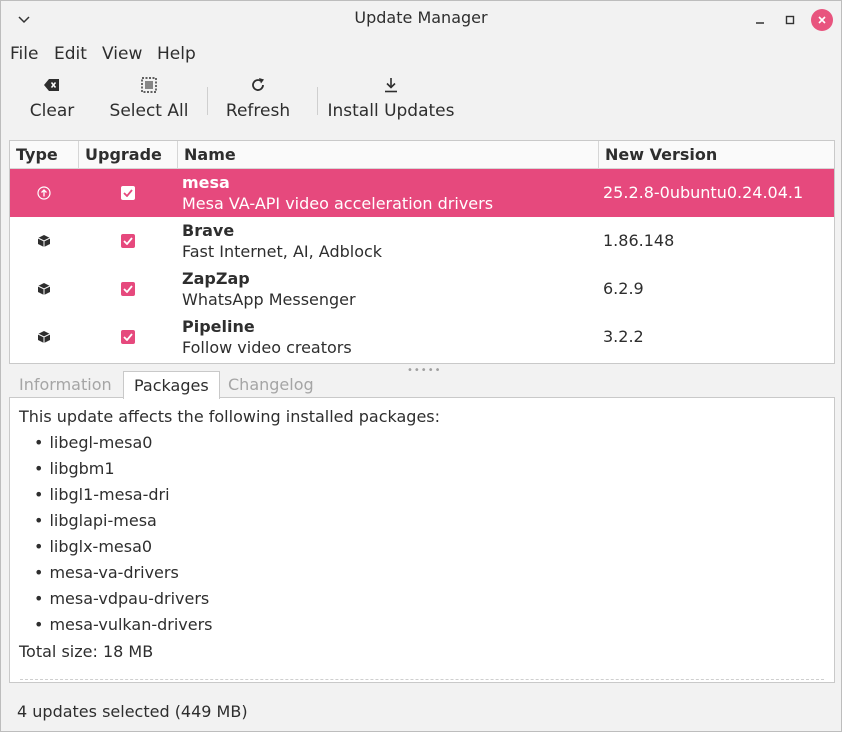 The width and height of the screenshot is (842, 732). Describe the element at coordinates (70, 54) in the screenshot. I see `menu-edit: Edit` at that location.